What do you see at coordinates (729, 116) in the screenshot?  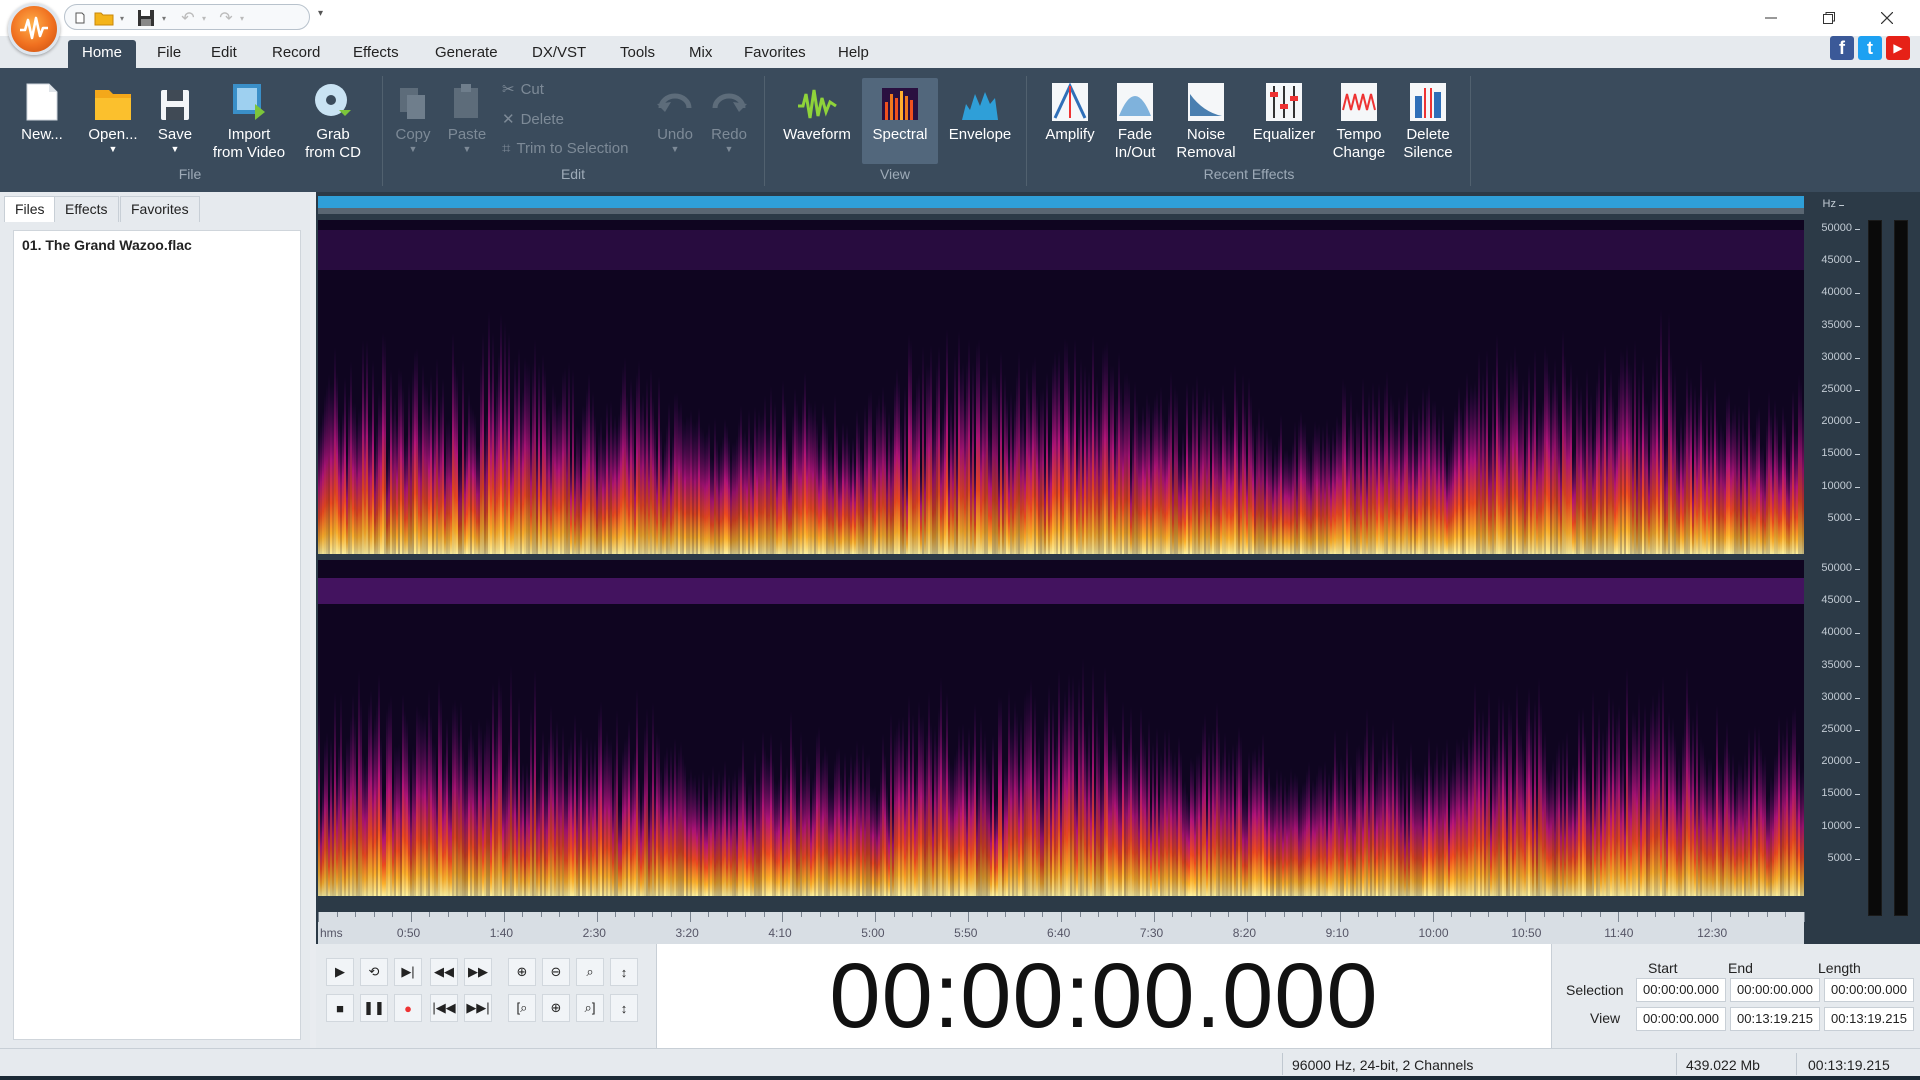 I see `redo-button: Redo ▼` at bounding box center [729, 116].